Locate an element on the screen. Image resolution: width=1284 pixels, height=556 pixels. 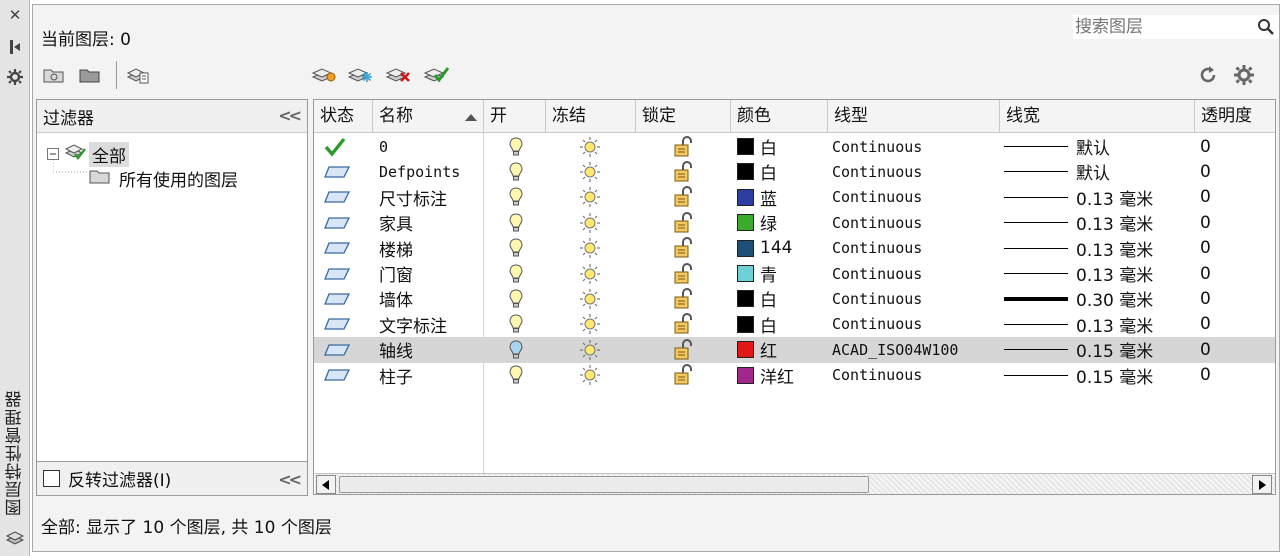
layer-name: 文字标注 is located at coordinates (413, 324).